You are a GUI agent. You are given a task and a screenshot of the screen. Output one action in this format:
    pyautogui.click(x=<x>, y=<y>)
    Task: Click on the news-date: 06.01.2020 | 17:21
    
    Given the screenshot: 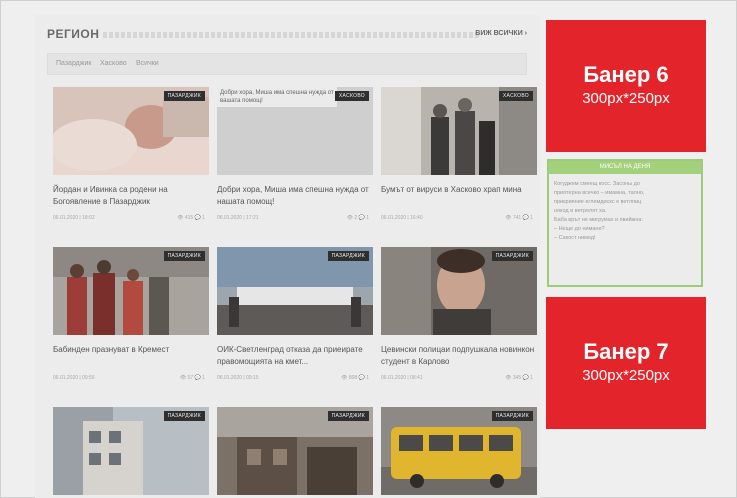 What is the action you would take?
    pyautogui.click(x=238, y=218)
    